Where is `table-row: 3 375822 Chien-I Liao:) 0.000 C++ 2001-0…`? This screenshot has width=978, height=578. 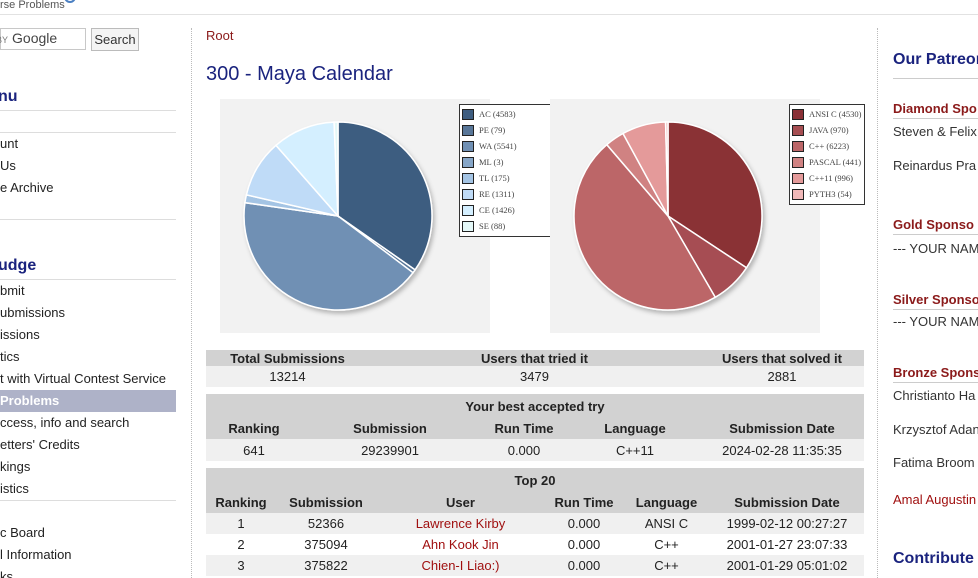
table-row: 3 375822 Chien-I Liao:) 0.000 C++ 2001-0… is located at coordinates (535, 565).